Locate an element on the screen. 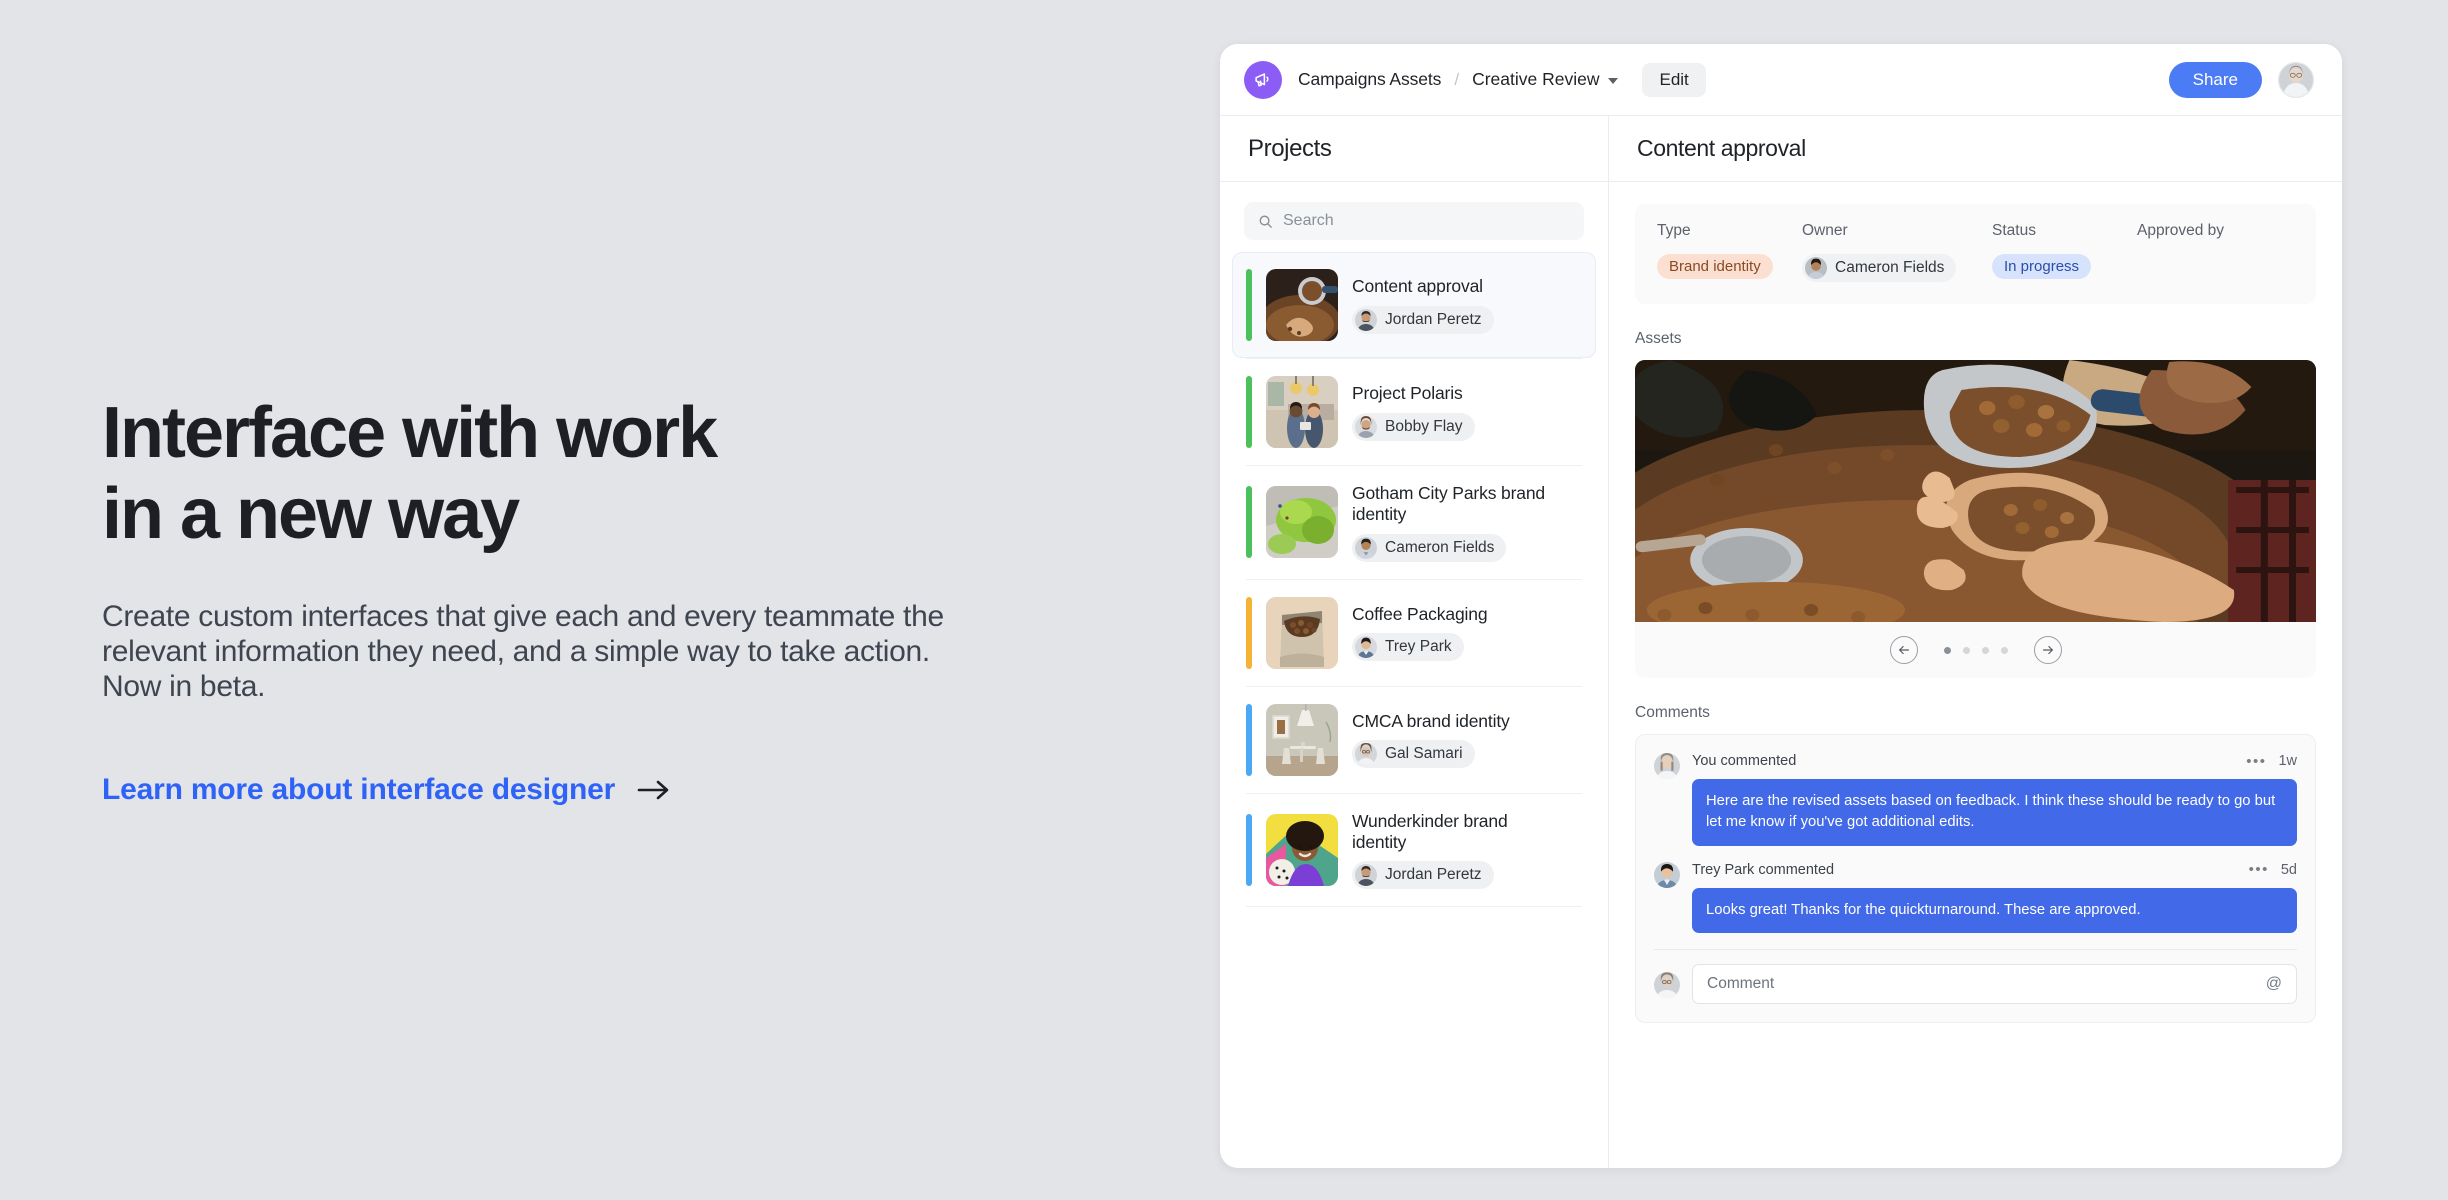 This screenshot has height=1200, width=2448. breadcrumb-current: Creative Review is located at coordinates (1545, 79).